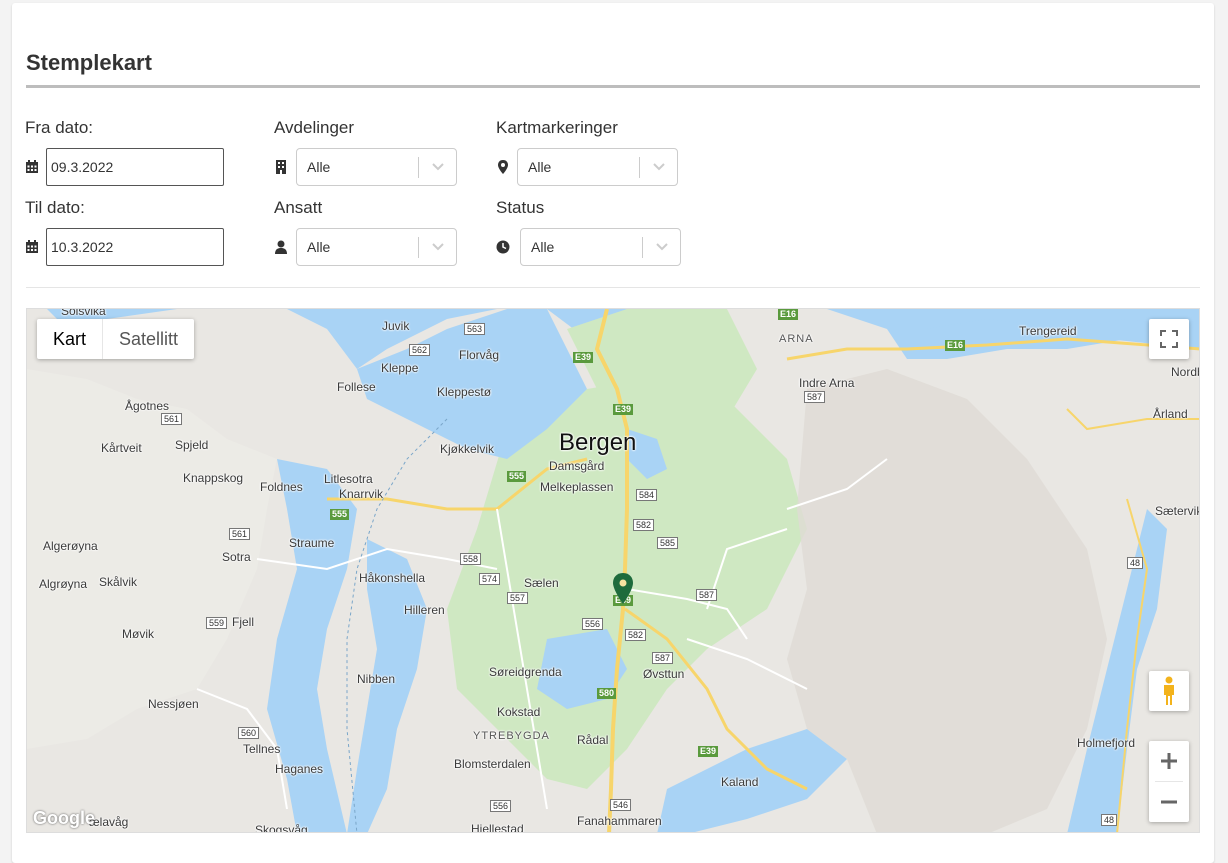 The width and height of the screenshot is (1228, 863). Describe the element at coordinates (249, 733) in the screenshot. I see `road-shield: 560` at that location.